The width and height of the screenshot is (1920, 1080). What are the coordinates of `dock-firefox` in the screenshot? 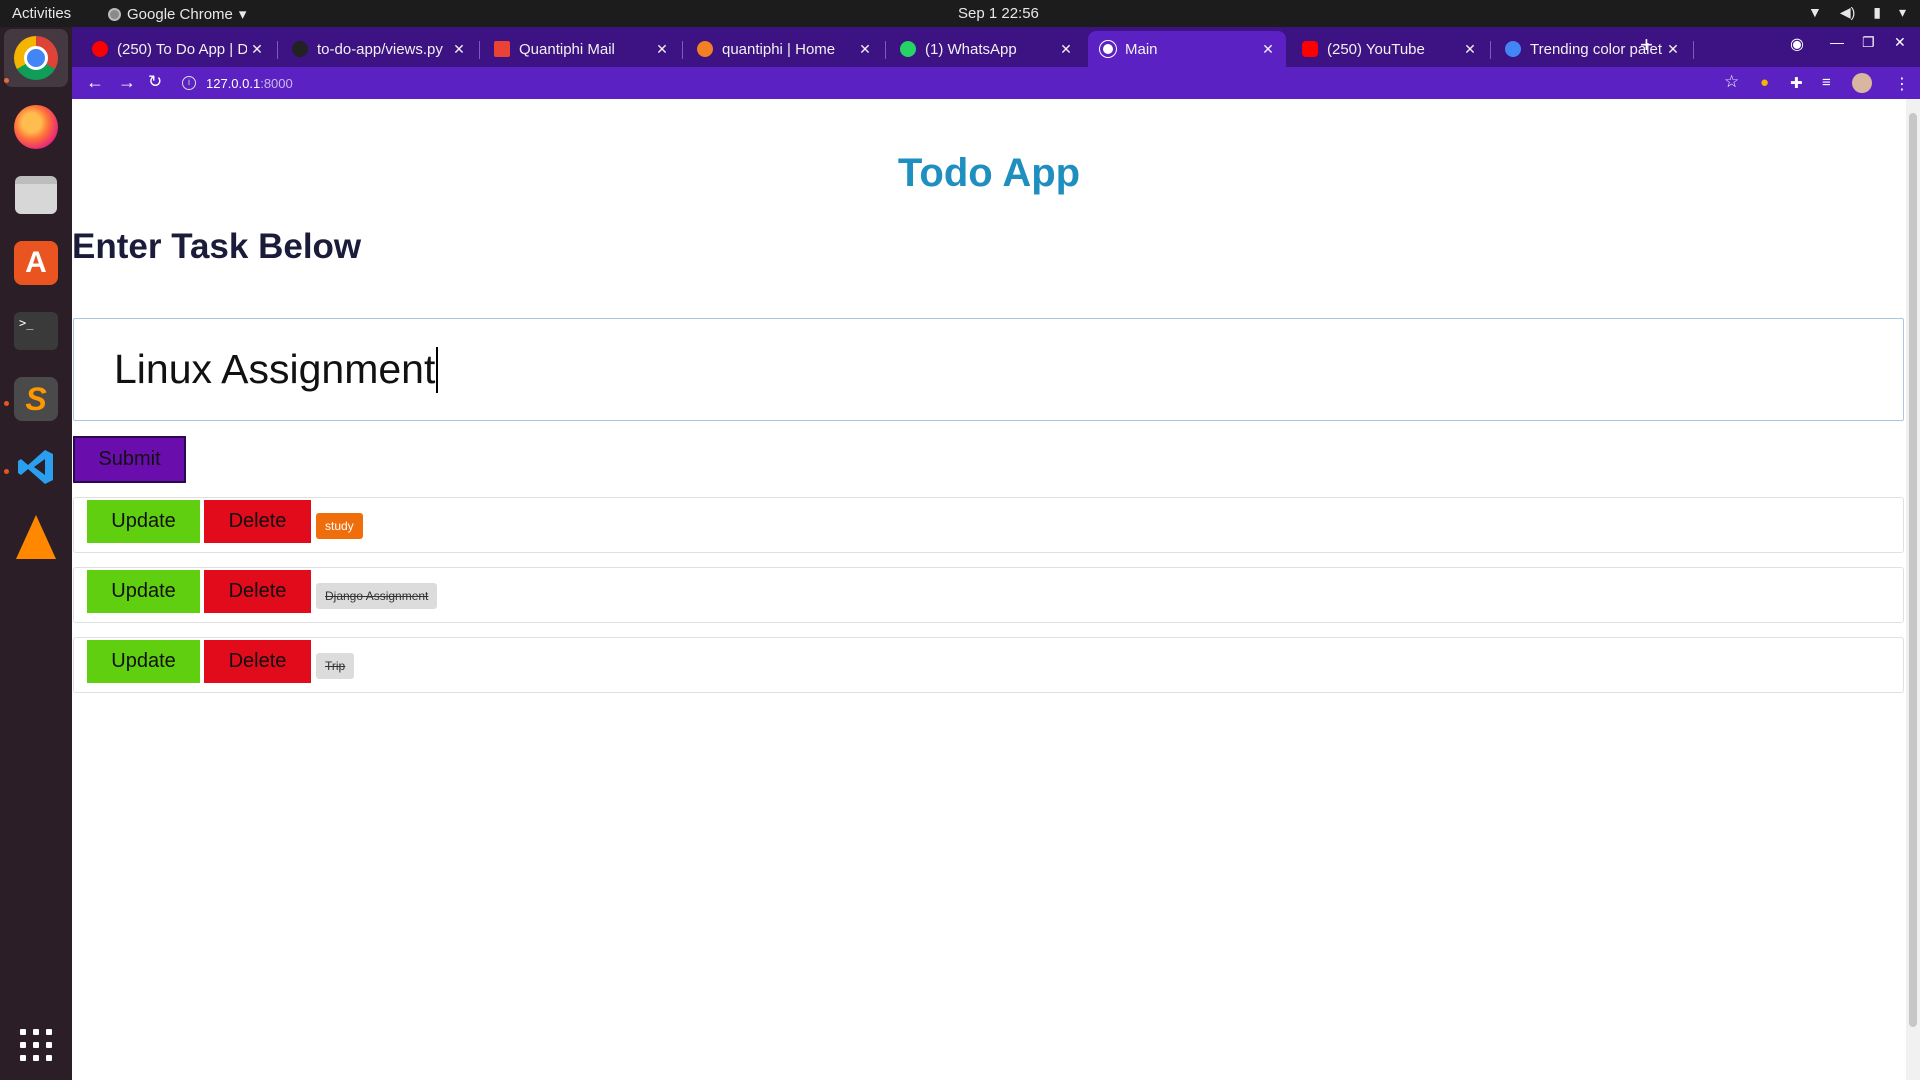 It's located at (36, 127).